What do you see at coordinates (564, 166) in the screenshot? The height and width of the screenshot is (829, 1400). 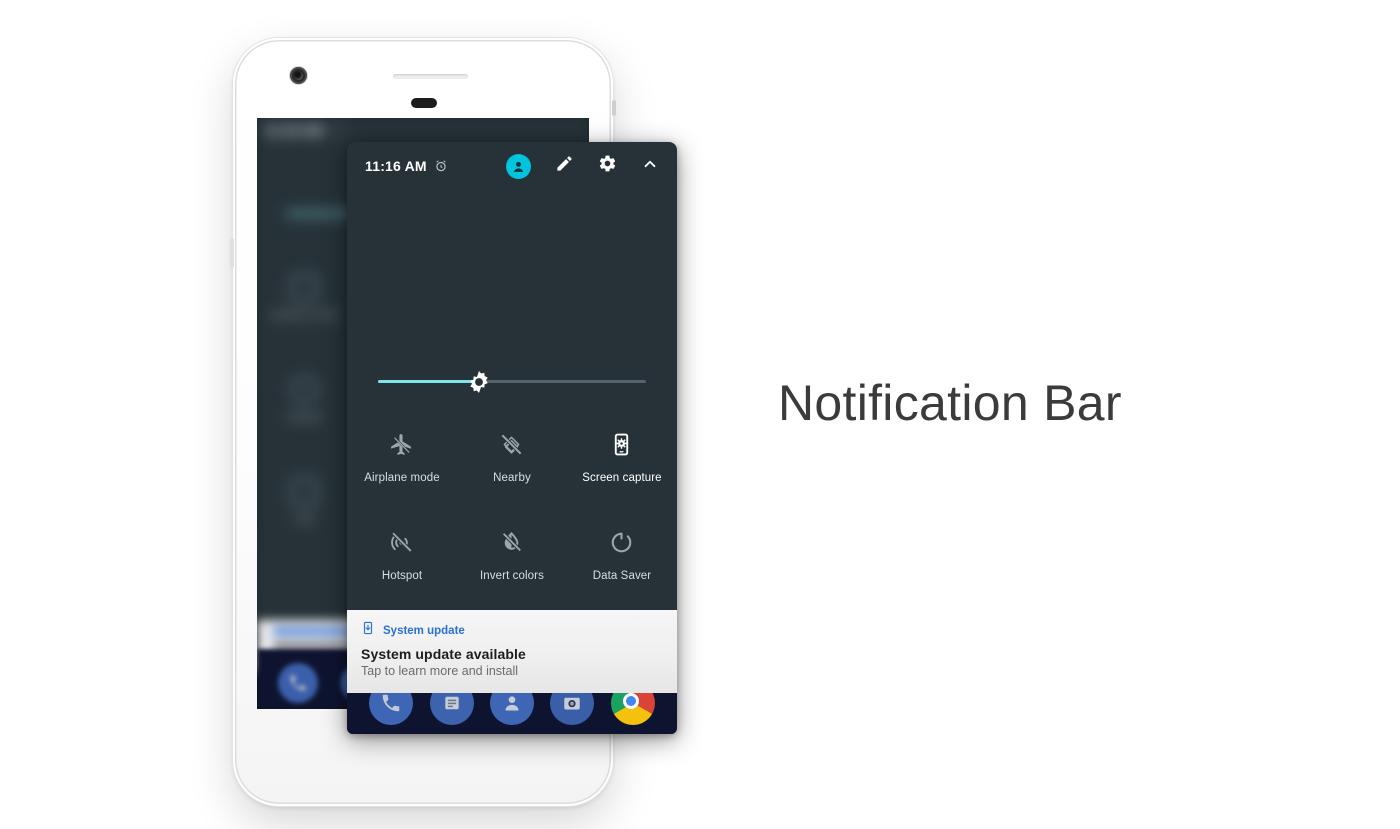 I see `edit-tiles-button` at bounding box center [564, 166].